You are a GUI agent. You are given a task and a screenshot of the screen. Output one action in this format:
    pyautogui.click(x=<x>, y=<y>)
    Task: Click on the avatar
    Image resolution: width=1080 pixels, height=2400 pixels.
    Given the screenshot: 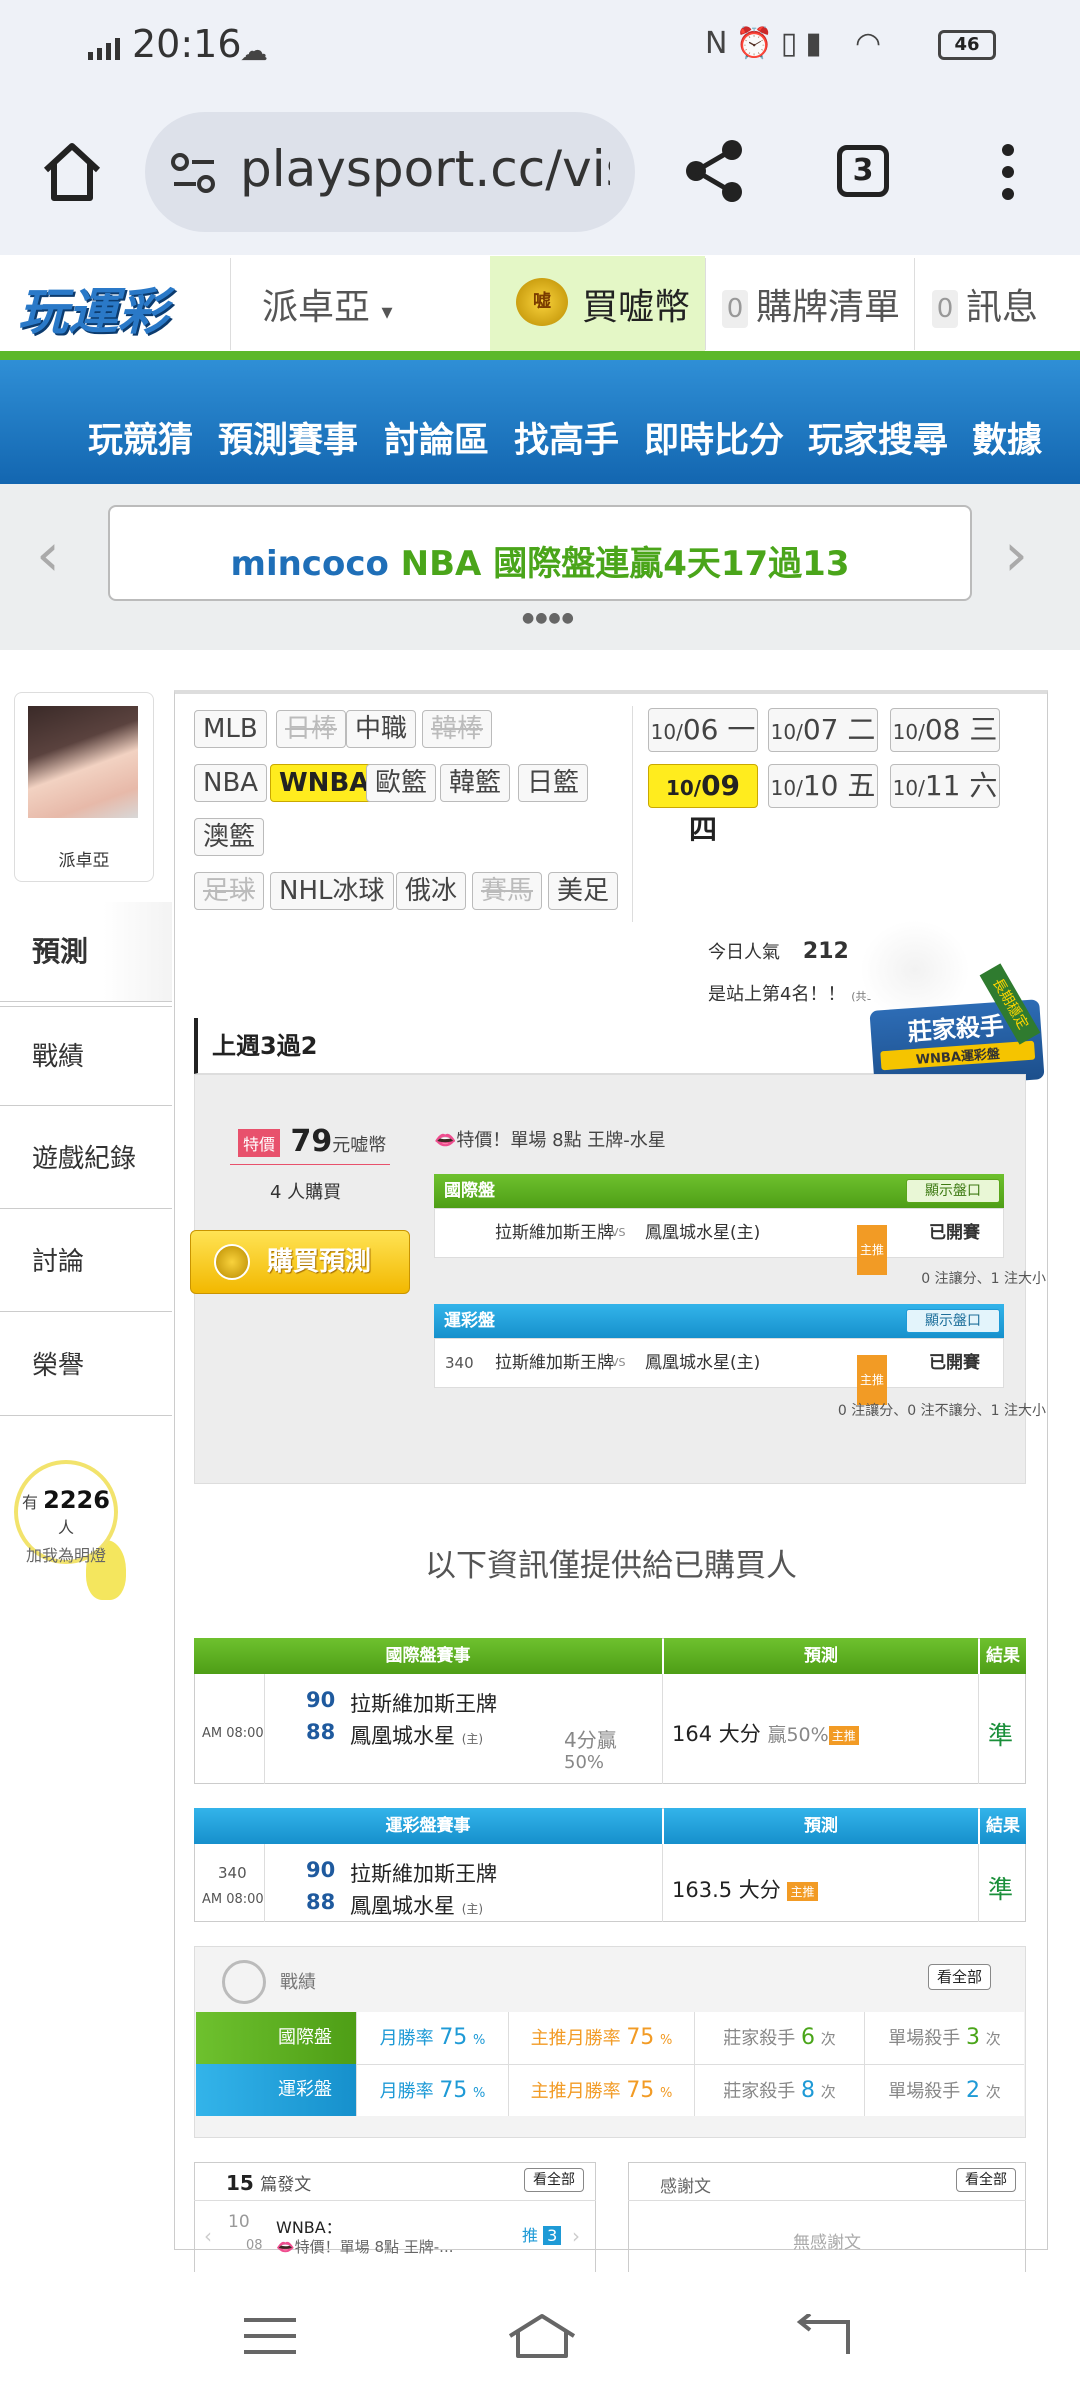 What is the action you would take?
    pyautogui.click(x=83, y=762)
    